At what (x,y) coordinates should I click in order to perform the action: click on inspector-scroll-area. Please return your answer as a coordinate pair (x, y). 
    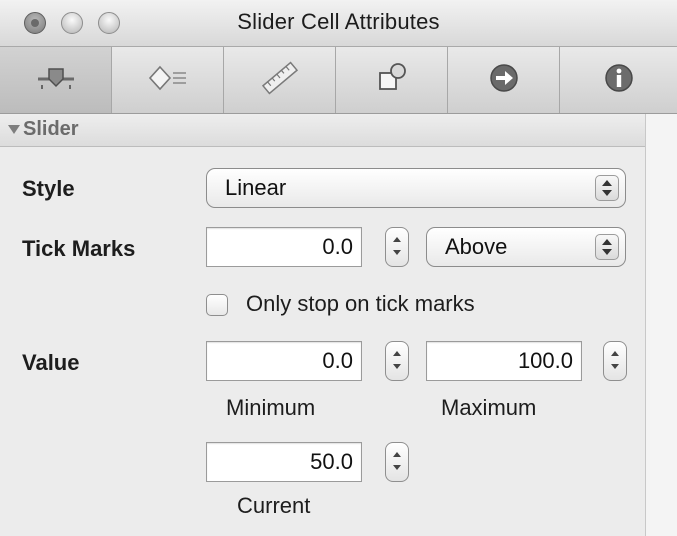
    Looking at the image, I should click on (661, 325).